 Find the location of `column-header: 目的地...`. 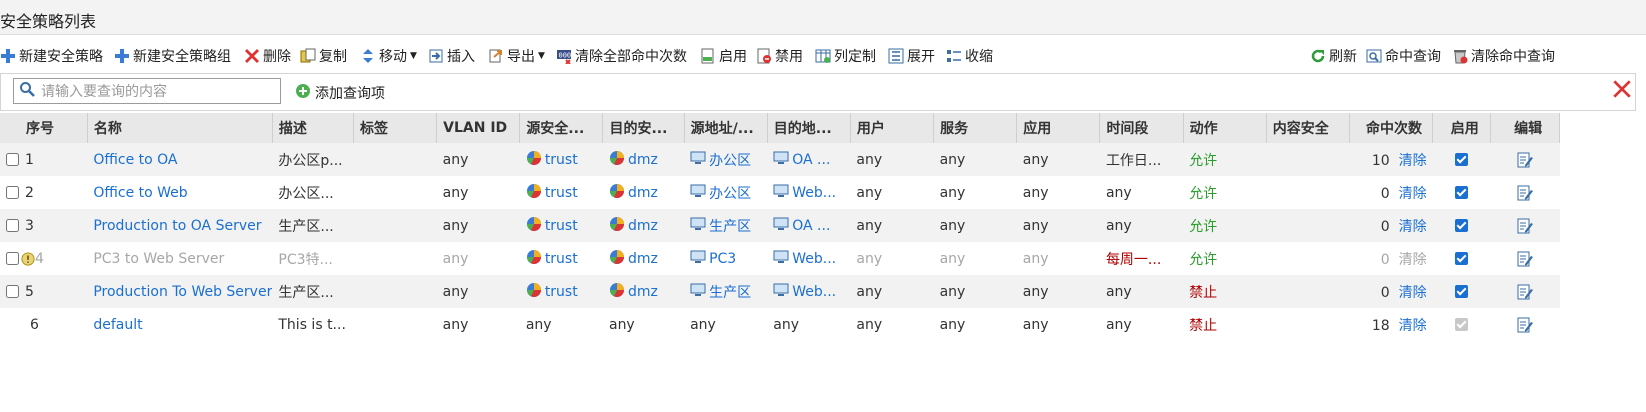

column-header: 目的地... is located at coordinates (809, 128).